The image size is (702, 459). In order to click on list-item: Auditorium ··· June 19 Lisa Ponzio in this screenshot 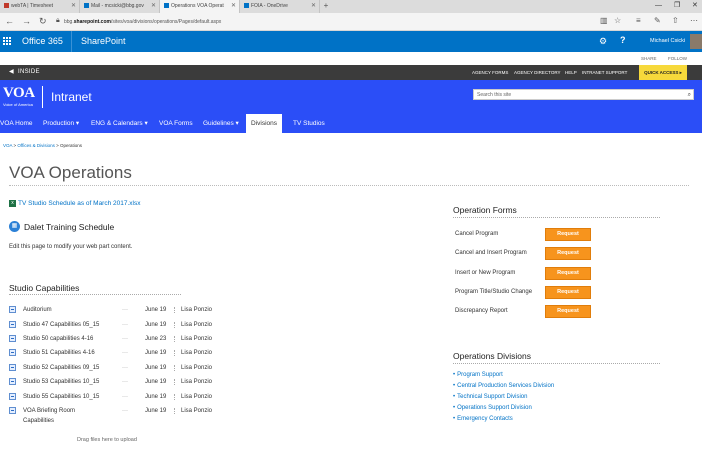, I will do `click(110, 310)`.